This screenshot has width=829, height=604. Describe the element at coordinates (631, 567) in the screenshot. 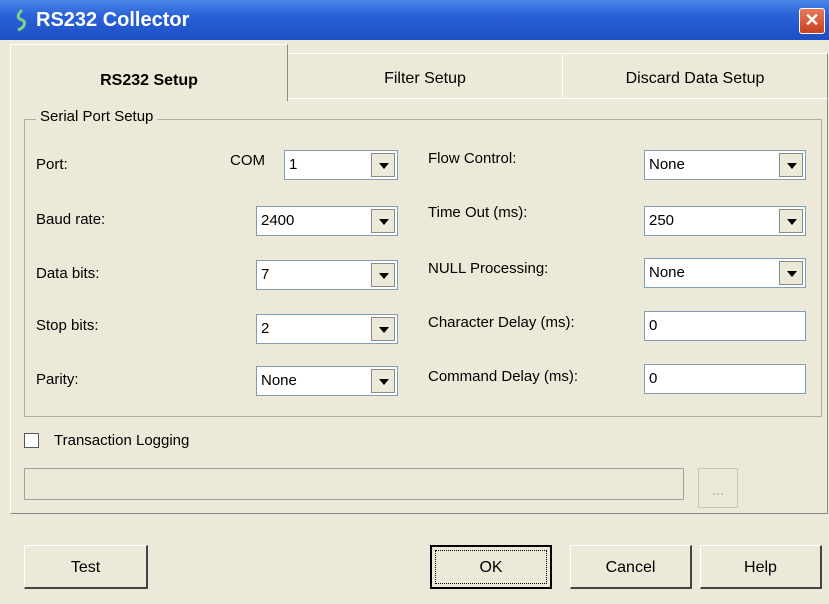

I see `cancel-button: Cancel` at that location.